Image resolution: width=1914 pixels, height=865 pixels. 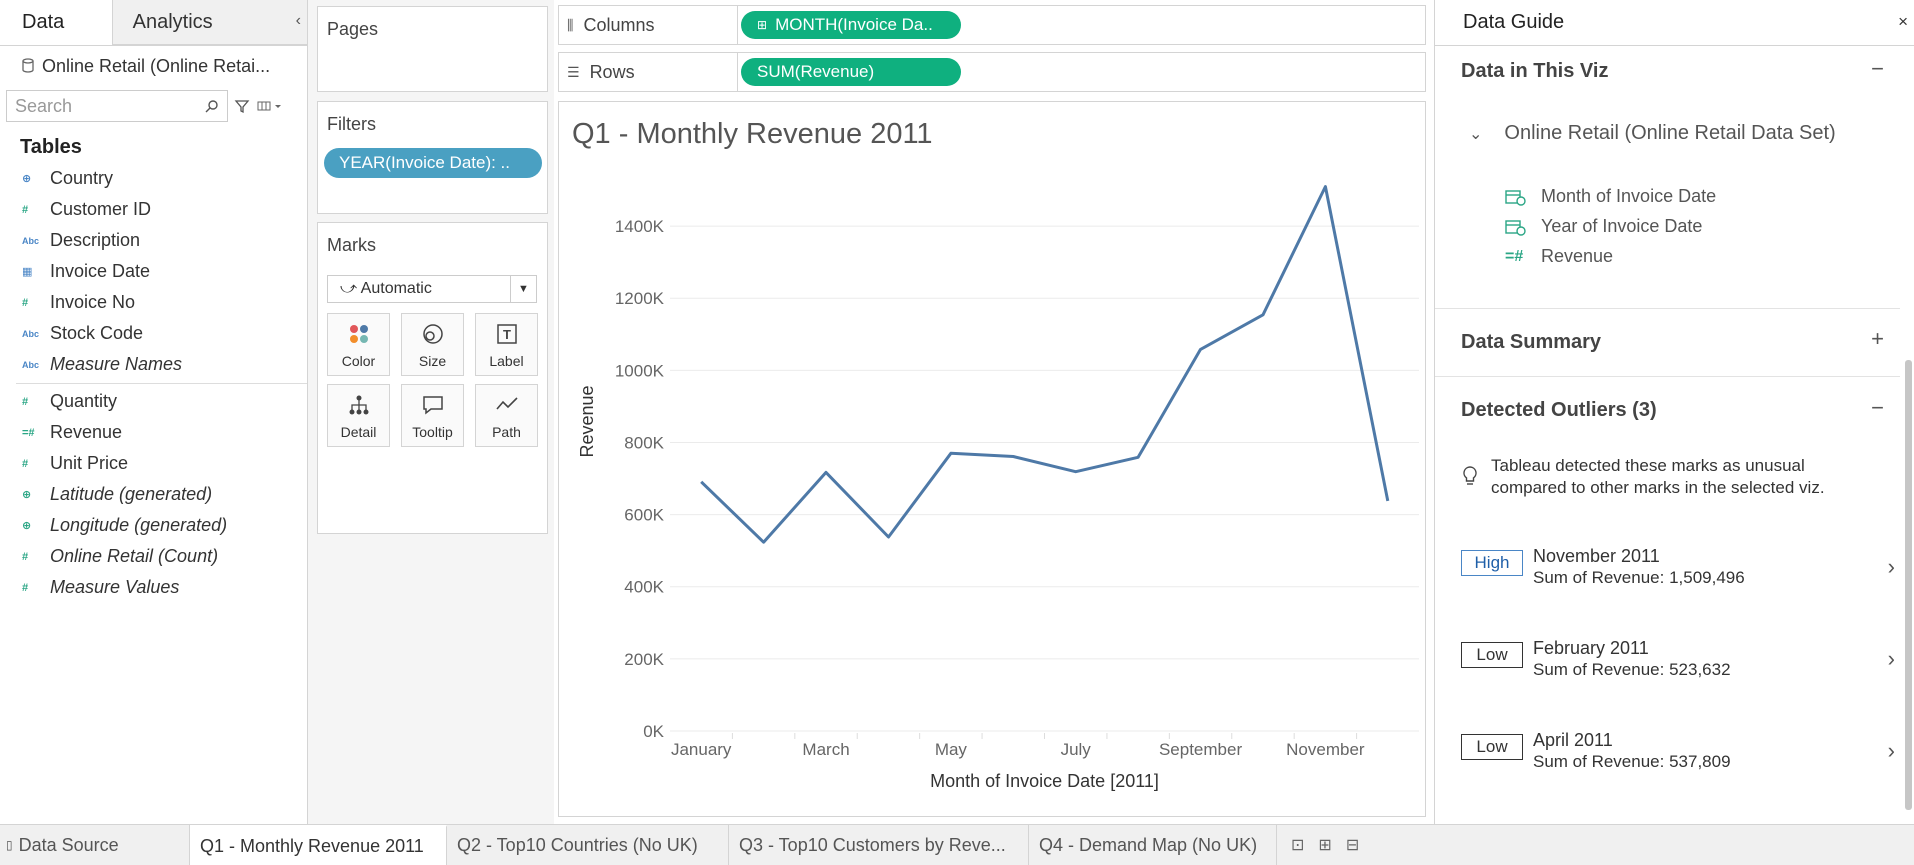 I want to click on tab-q4: Q4 - Demand Map (No UK), so click(x=1153, y=845).